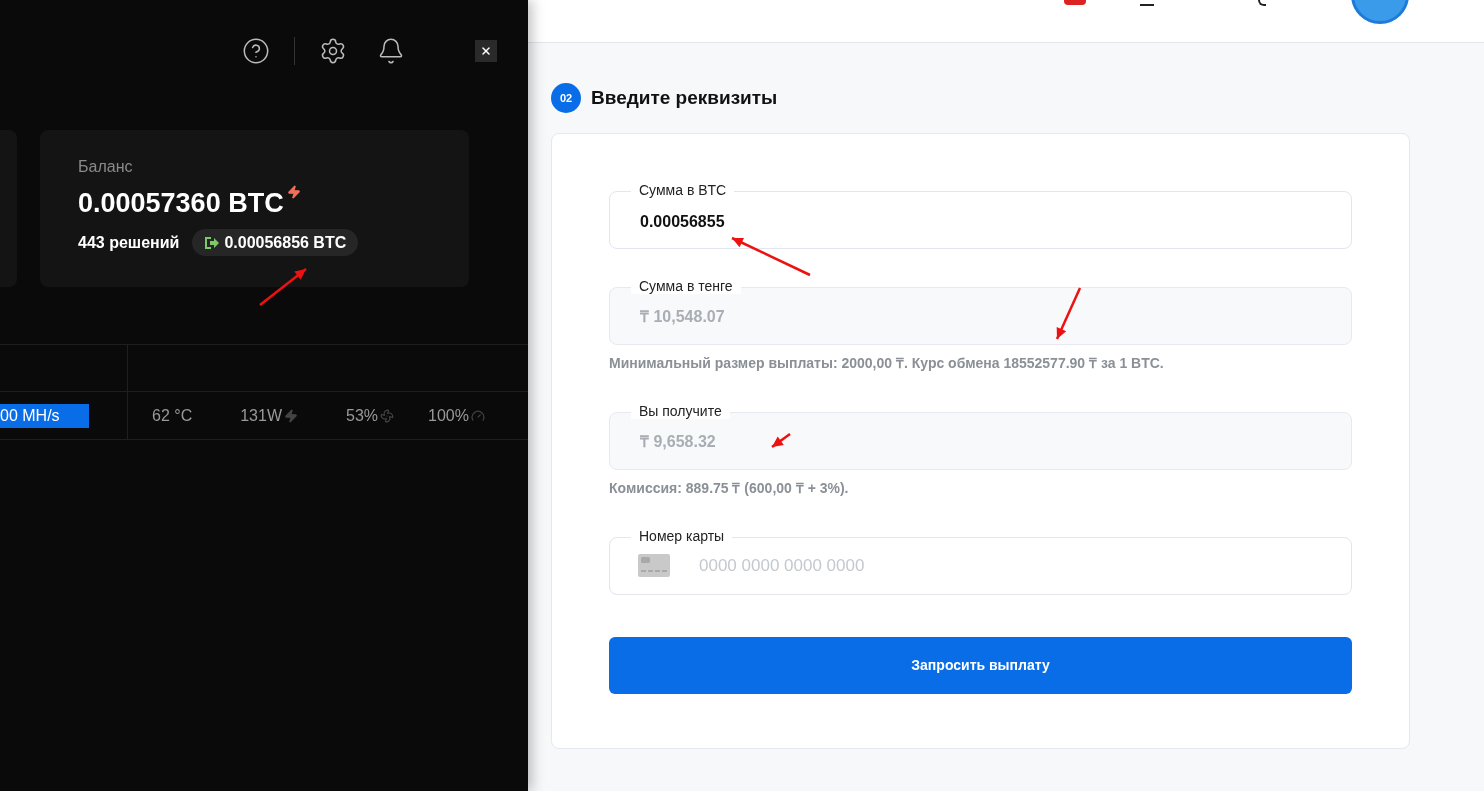 Image resolution: width=1484 pixels, height=791 pixels. I want to click on help-icon, so click(256, 51).